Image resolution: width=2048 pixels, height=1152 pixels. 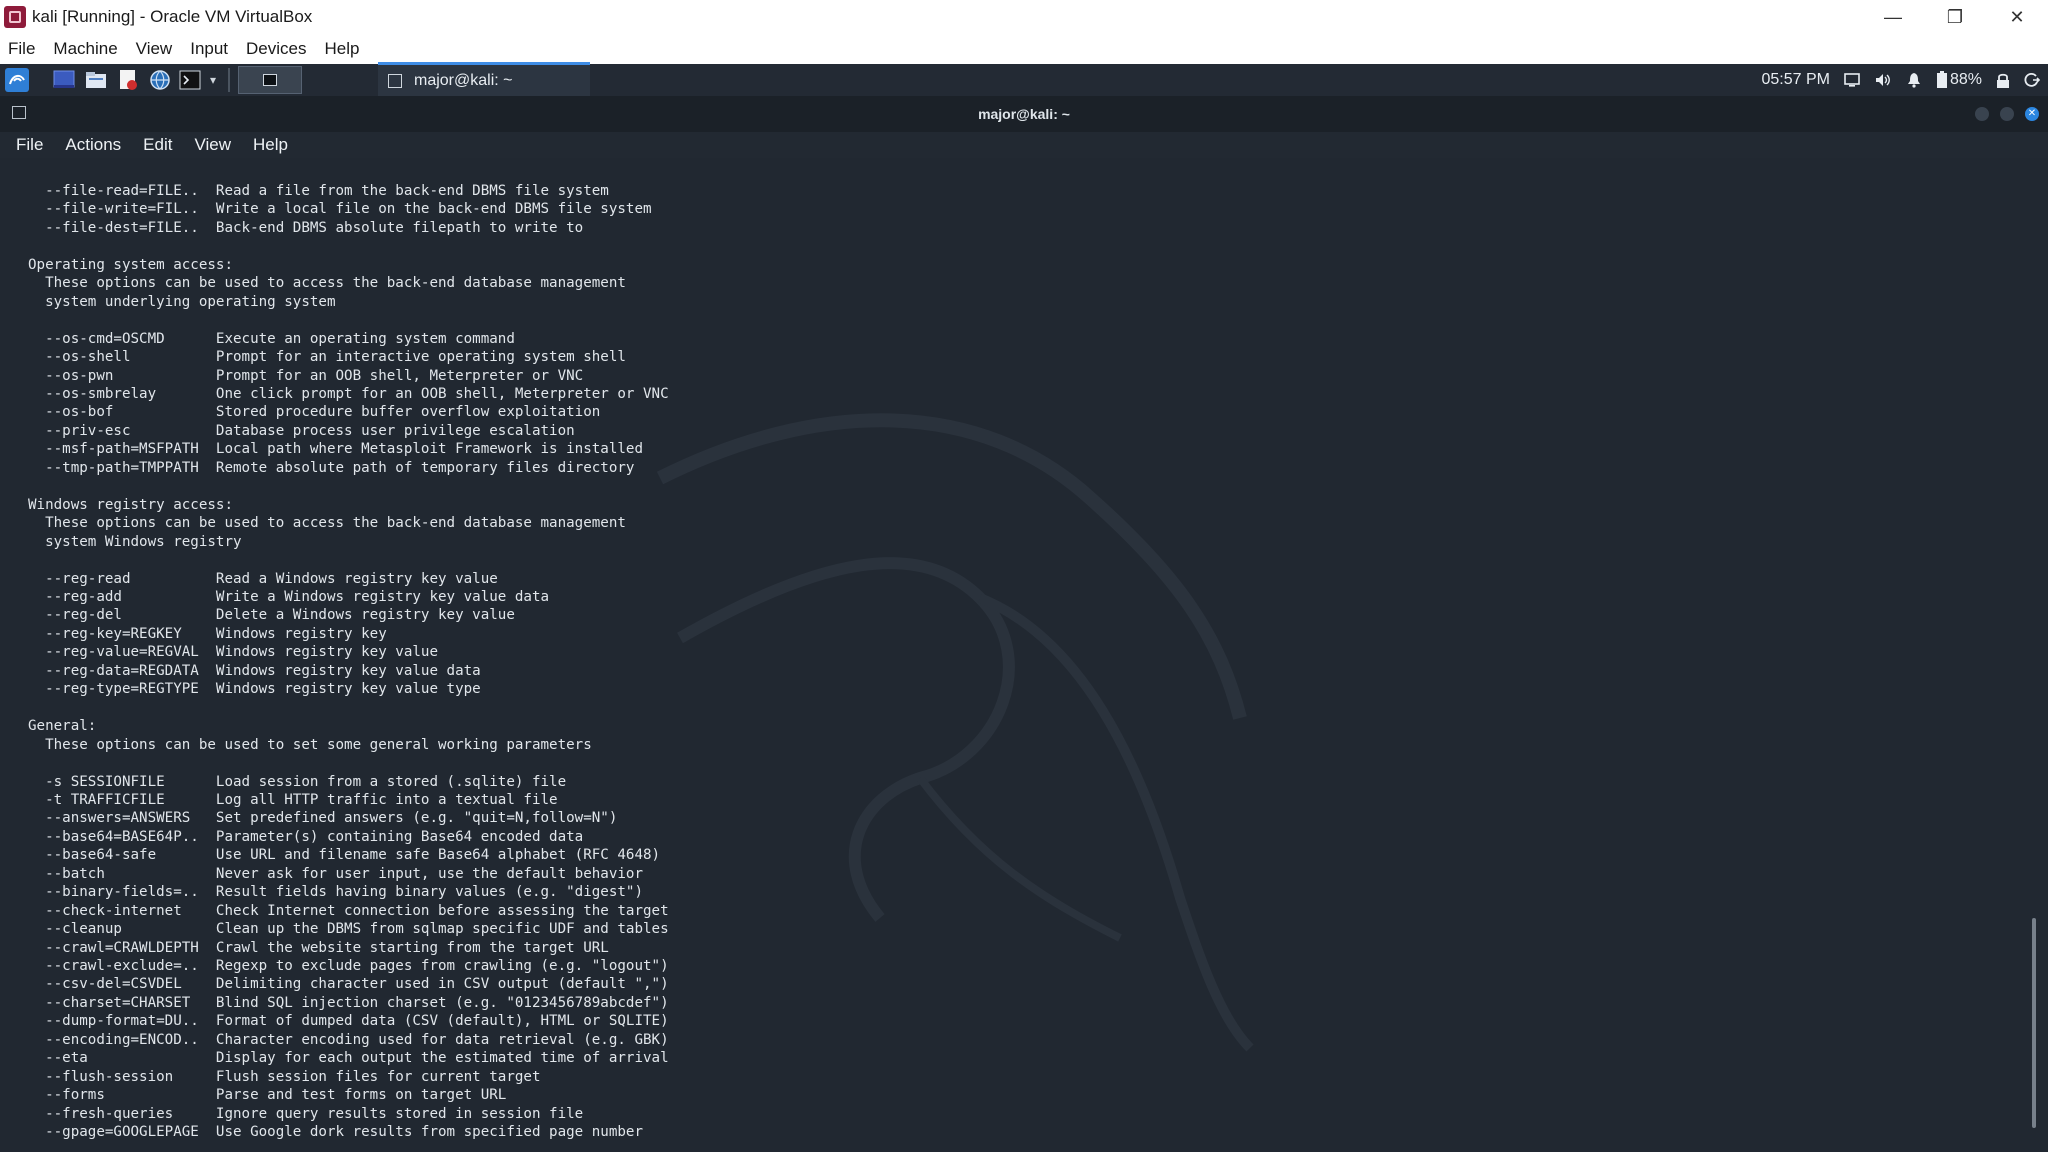 I want to click on lock-screen-icon, so click(x=2003, y=80).